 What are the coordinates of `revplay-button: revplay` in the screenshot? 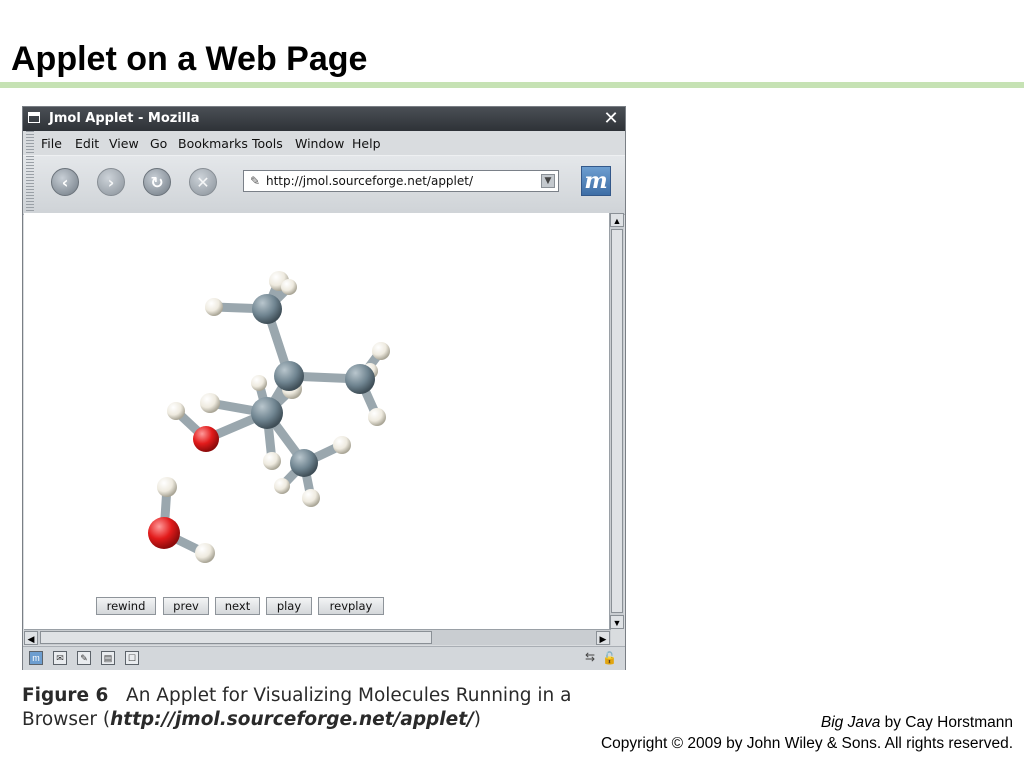 It's located at (351, 606).